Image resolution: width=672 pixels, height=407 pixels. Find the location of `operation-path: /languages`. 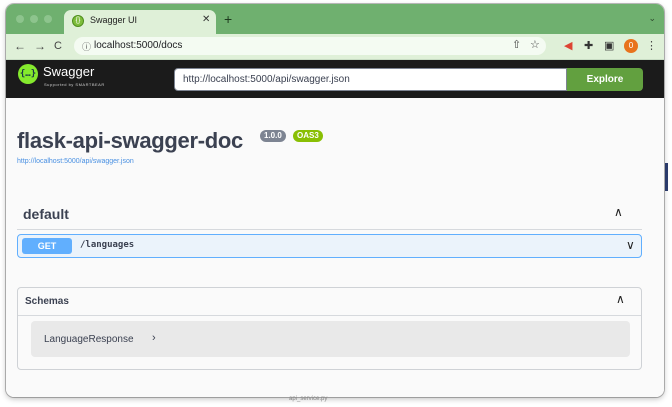

operation-path: /languages is located at coordinates (107, 245).